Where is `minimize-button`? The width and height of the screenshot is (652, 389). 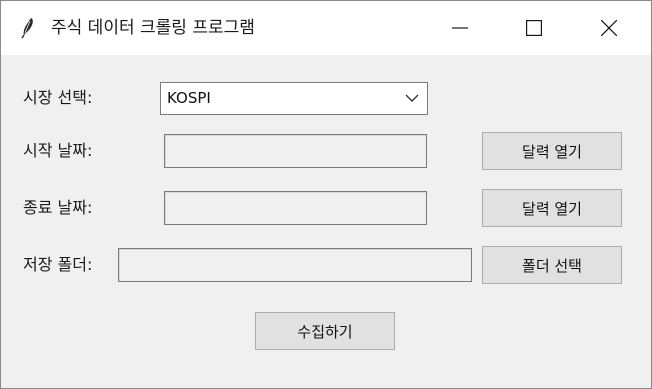 minimize-button is located at coordinates (460, 28).